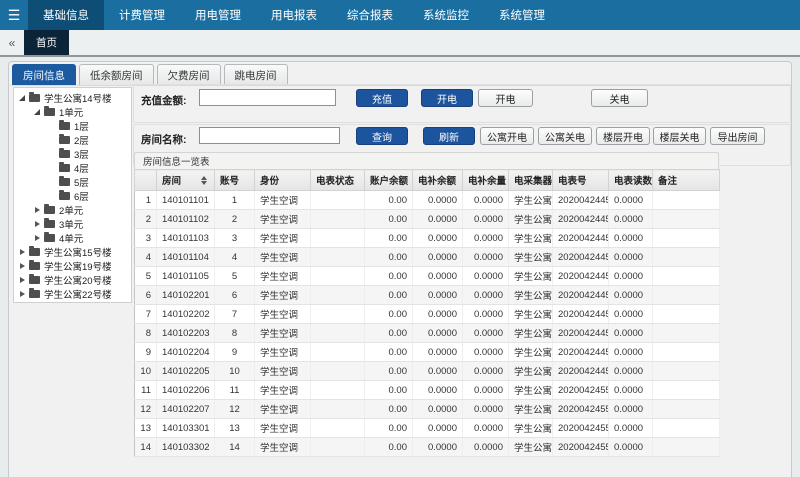  I want to click on tab-low-balance-rooms: 低余额房间, so click(116, 74).